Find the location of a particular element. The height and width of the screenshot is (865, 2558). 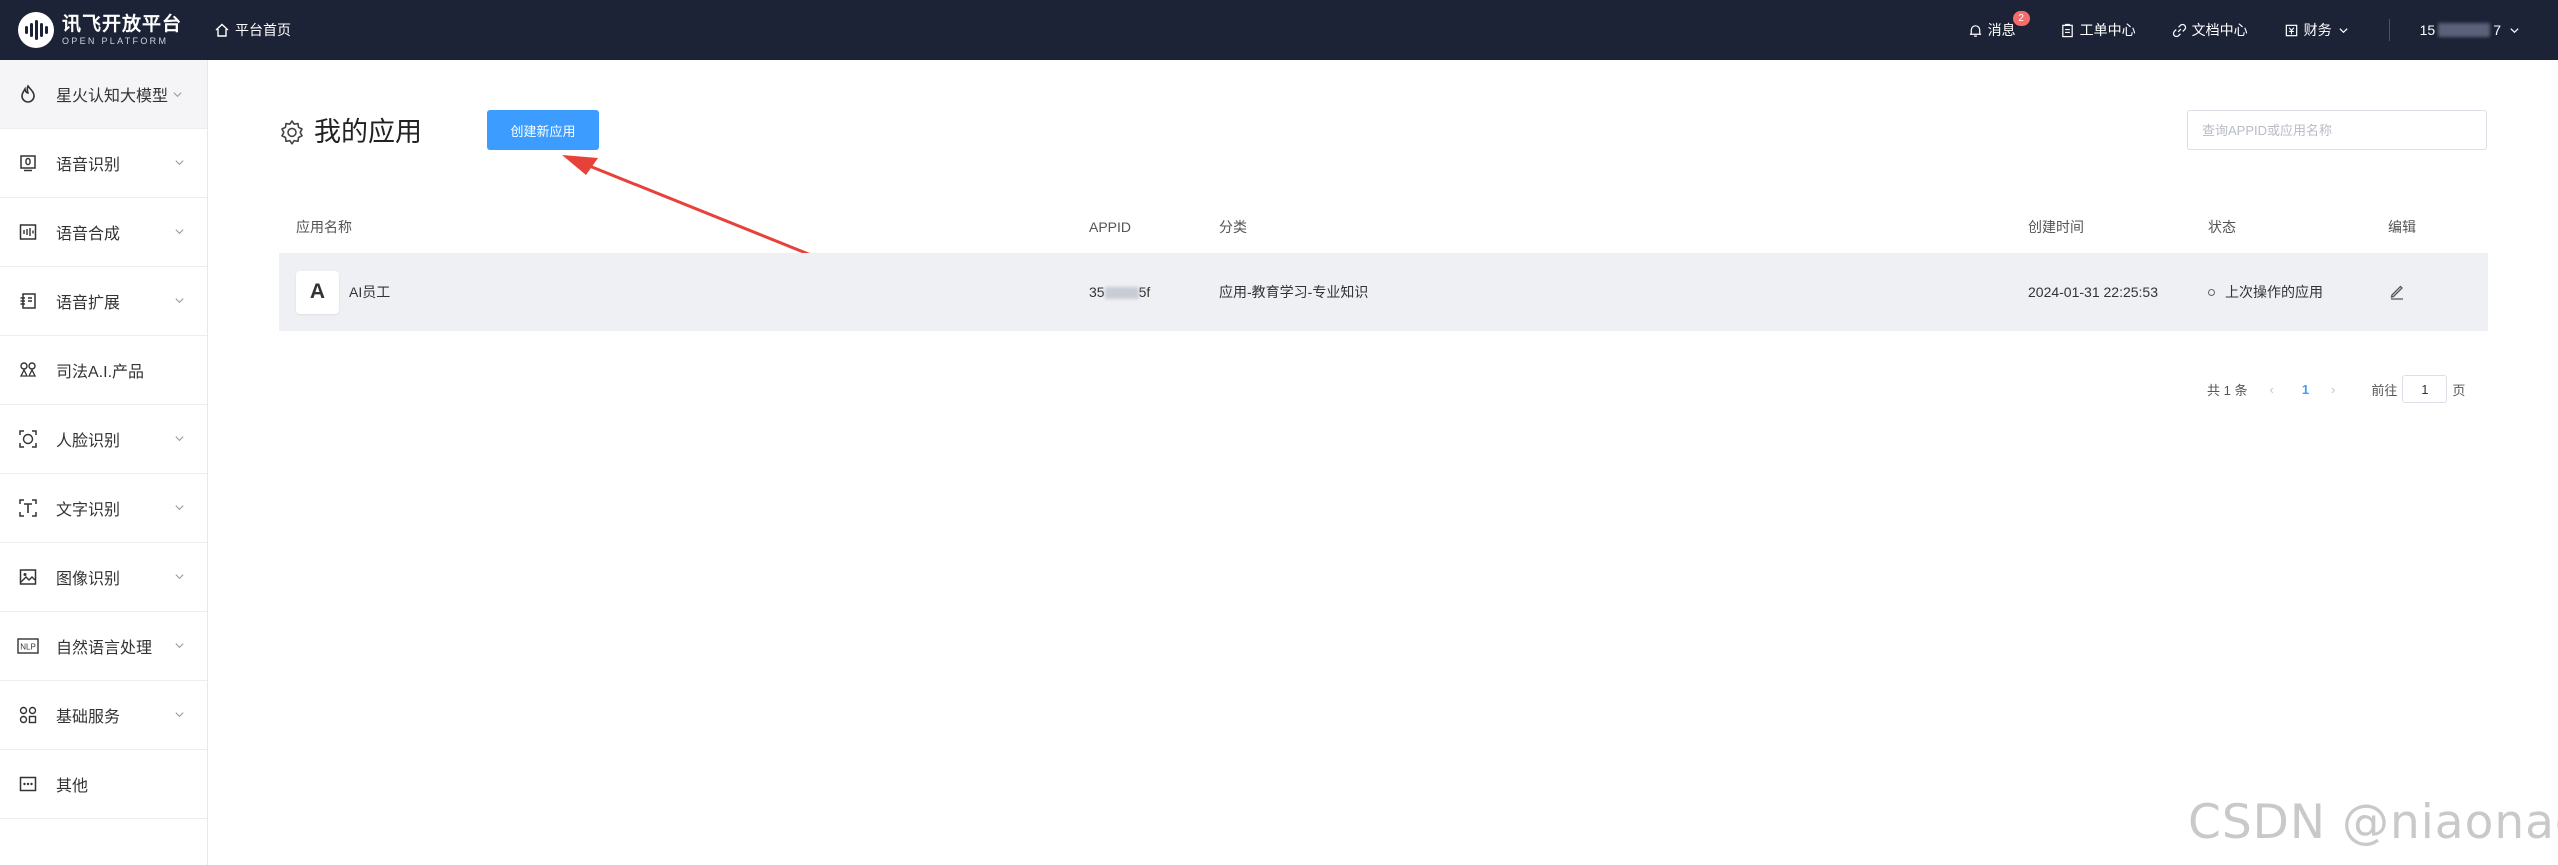

clipboard-icon is located at coordinates (2067, 30).